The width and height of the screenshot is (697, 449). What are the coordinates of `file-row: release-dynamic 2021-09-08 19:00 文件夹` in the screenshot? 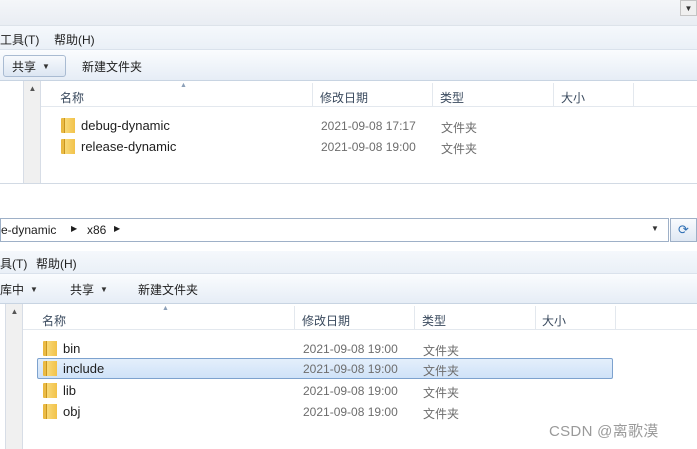 It's located at (315, 146).